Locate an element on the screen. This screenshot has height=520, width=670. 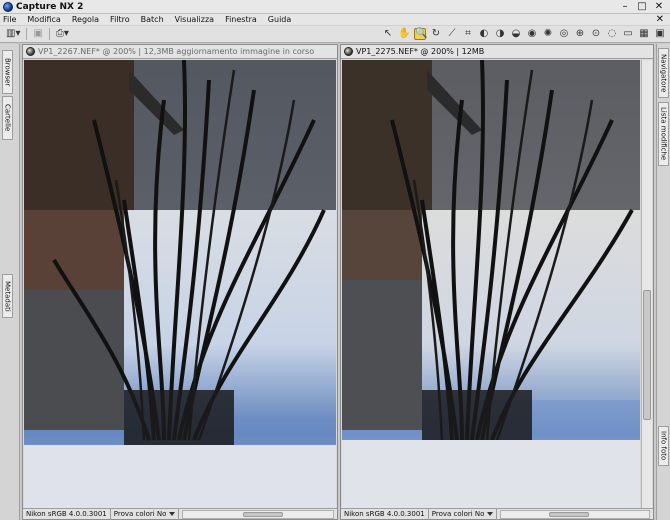
right-dock: Navigatore Lista modifiche Info foto is located at coordinates (663, 282).